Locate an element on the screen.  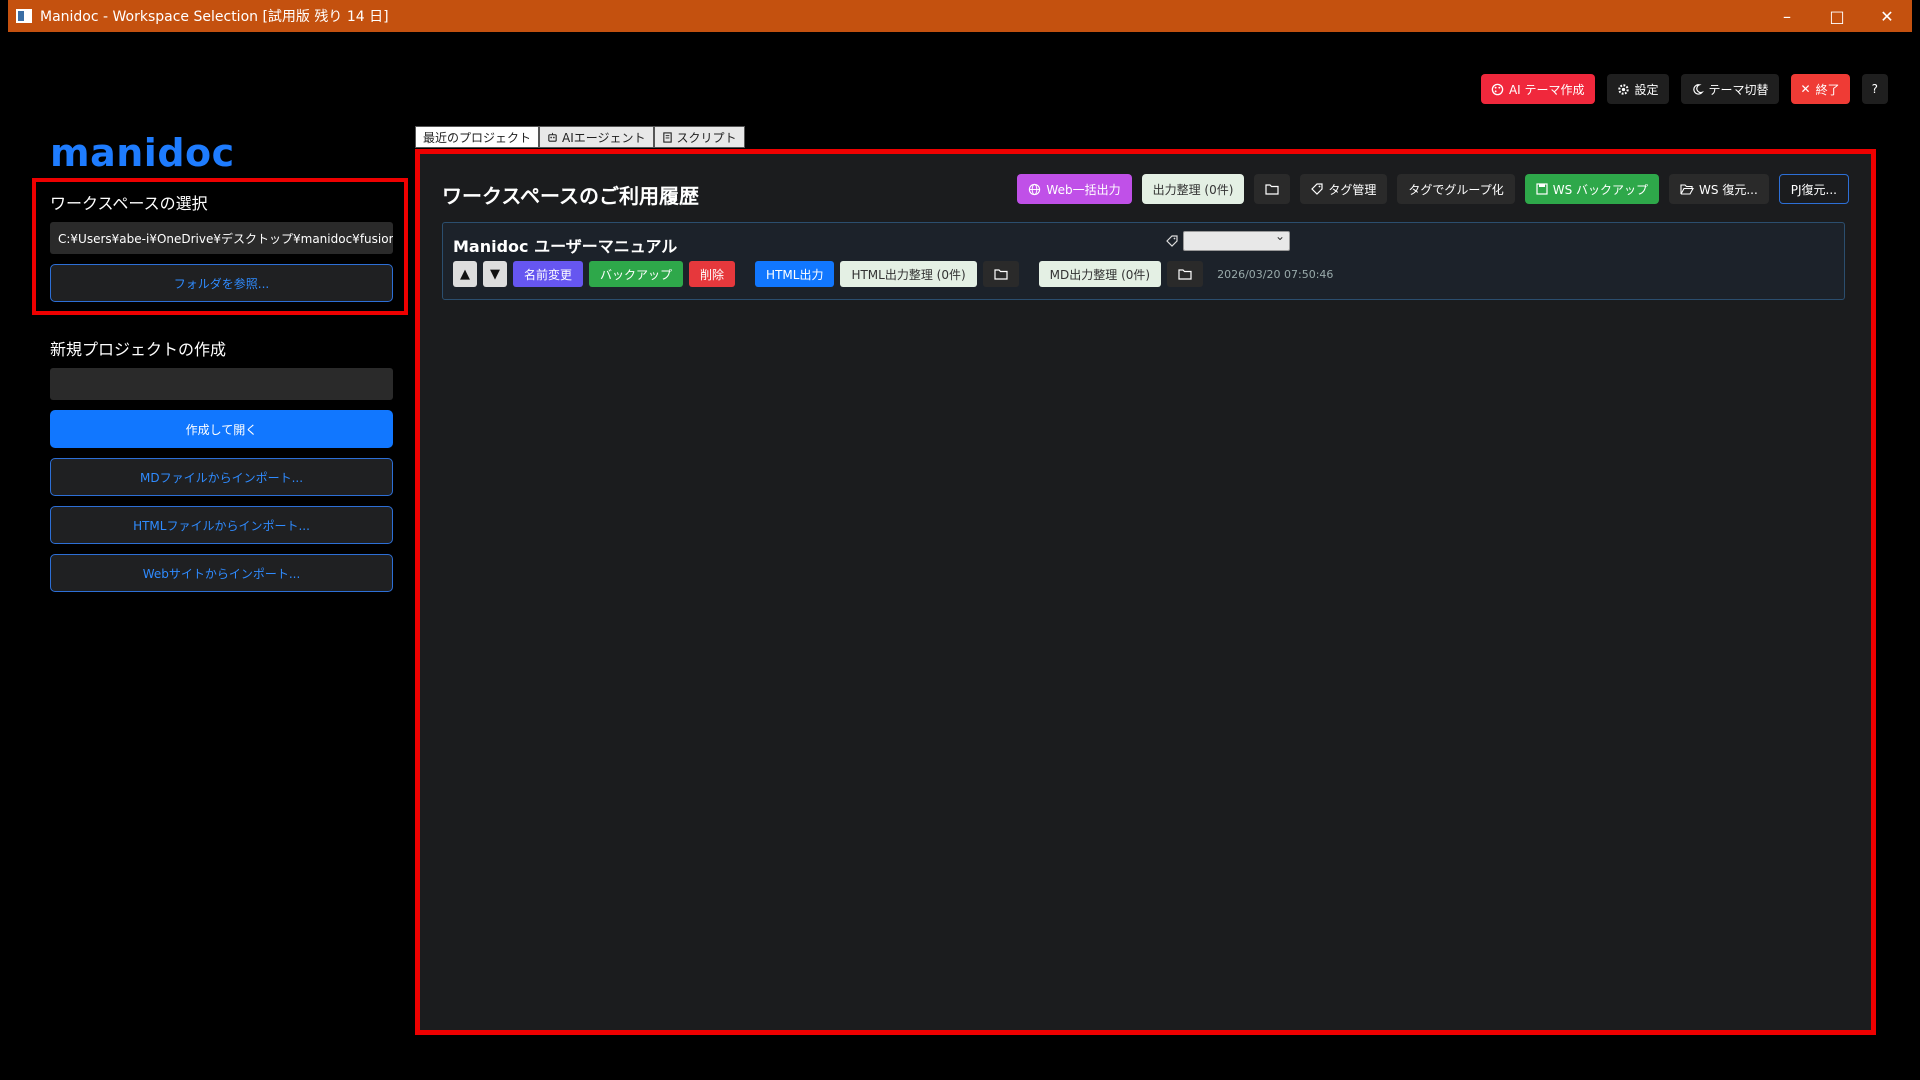
top-action-bar: AI テーマ作成 設定 テーマ切替 ✕ 終了 ? is located at coordinates (1684, 89).